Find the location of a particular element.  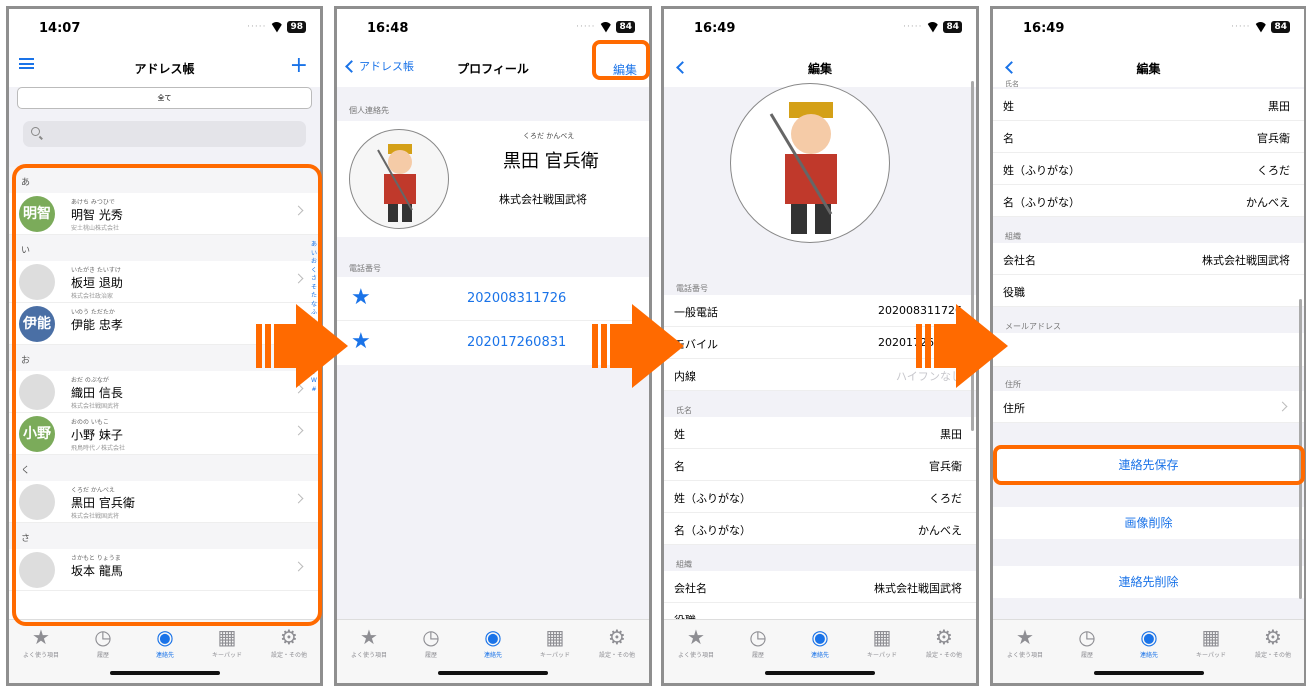

section-label-mail: メールアドレス is located at coordinates (1033, 326).